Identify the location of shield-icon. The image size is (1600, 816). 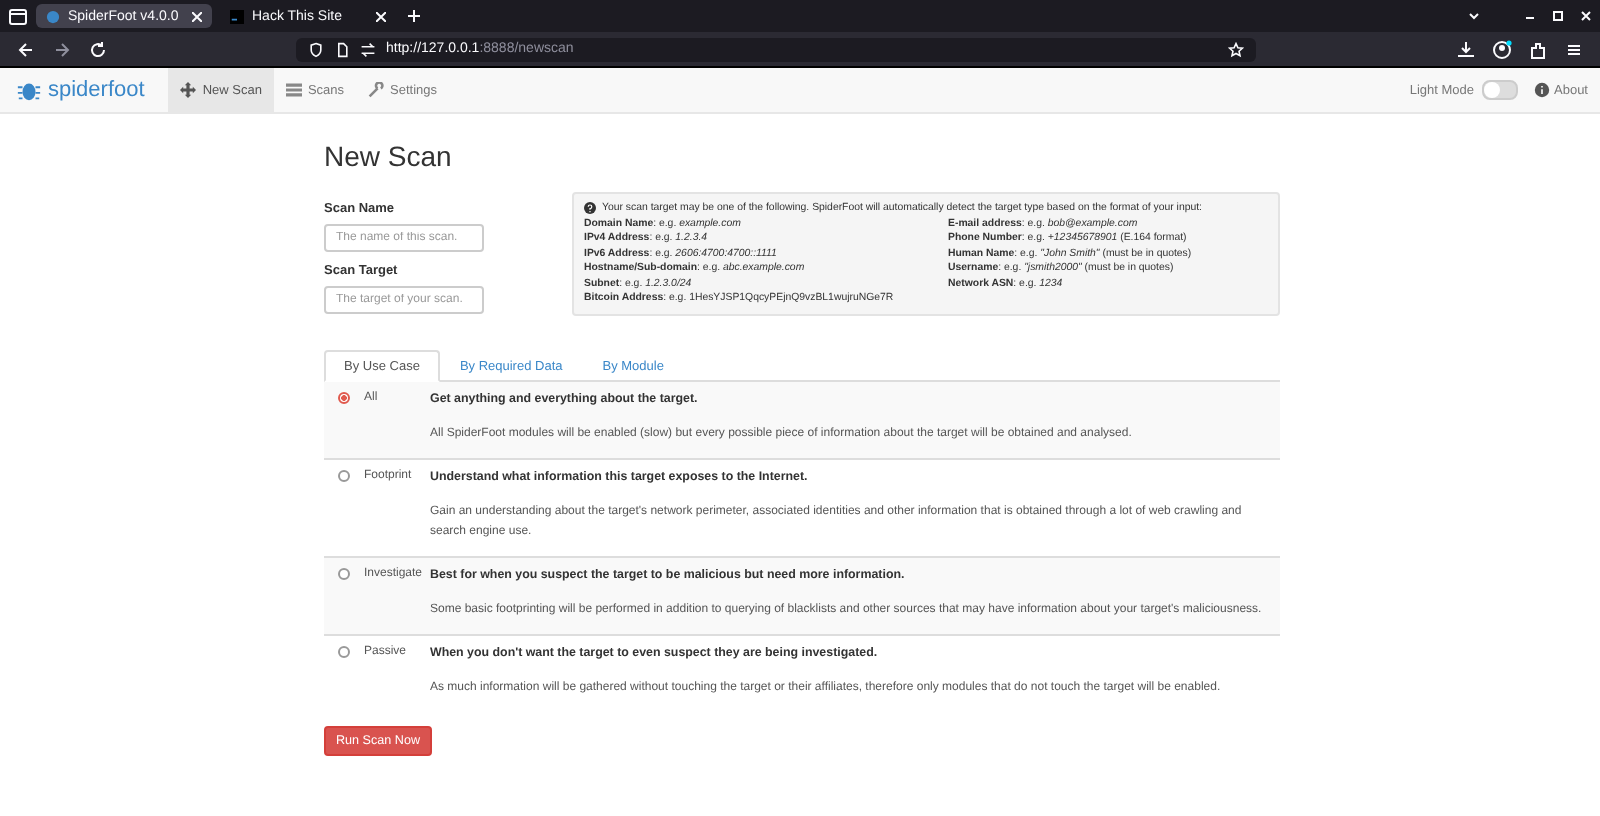
(316, 49).